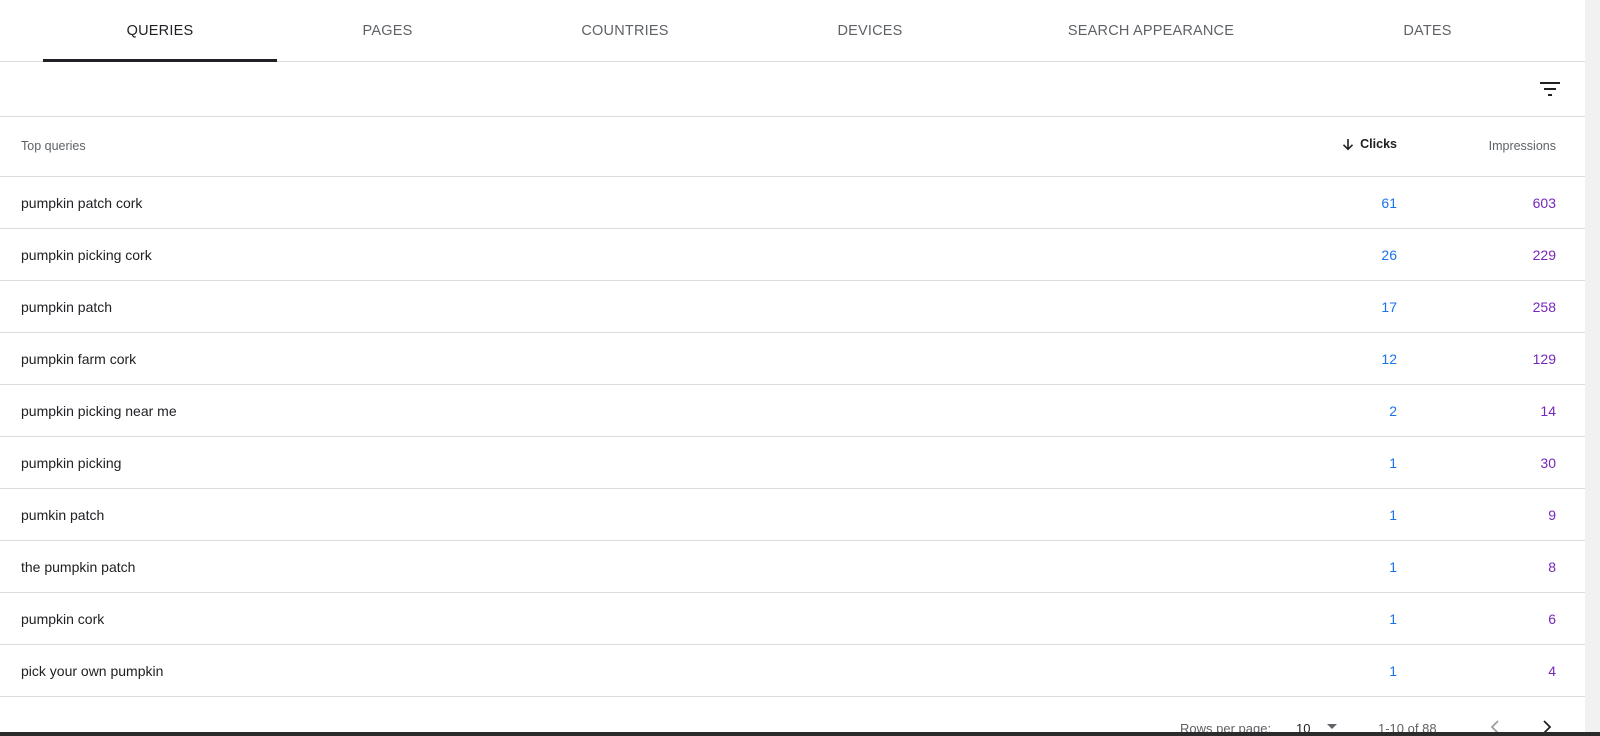  I want to click on tab-devices: DEVICES, so click(870, 30).